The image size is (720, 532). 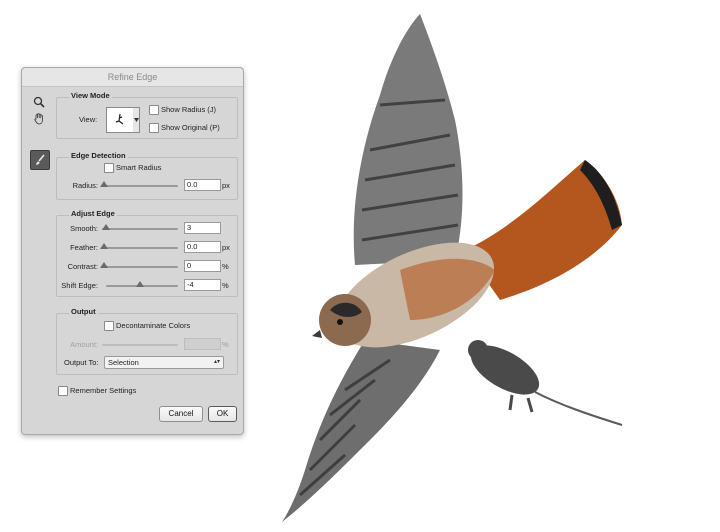 What do you see at coordinates (202, 266) in the screenshot?
I see `contrast-input: 0` at bounding box center [202, 266].